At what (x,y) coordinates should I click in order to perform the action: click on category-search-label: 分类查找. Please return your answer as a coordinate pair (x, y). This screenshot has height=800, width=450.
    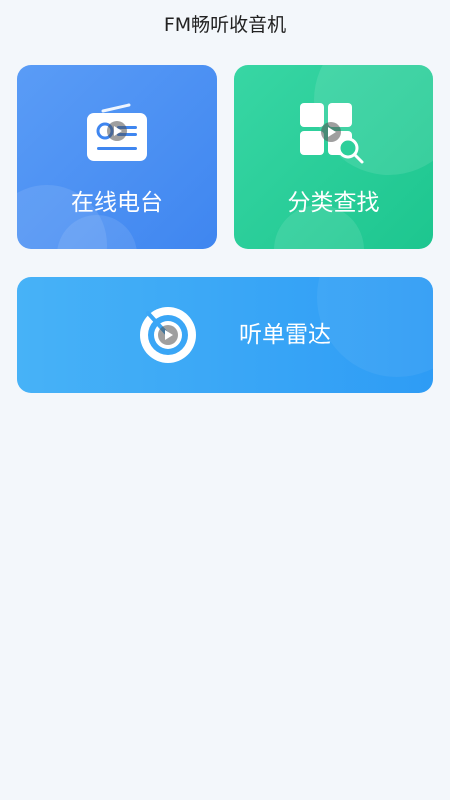
    Looking at the image, I should click on (333, 203).